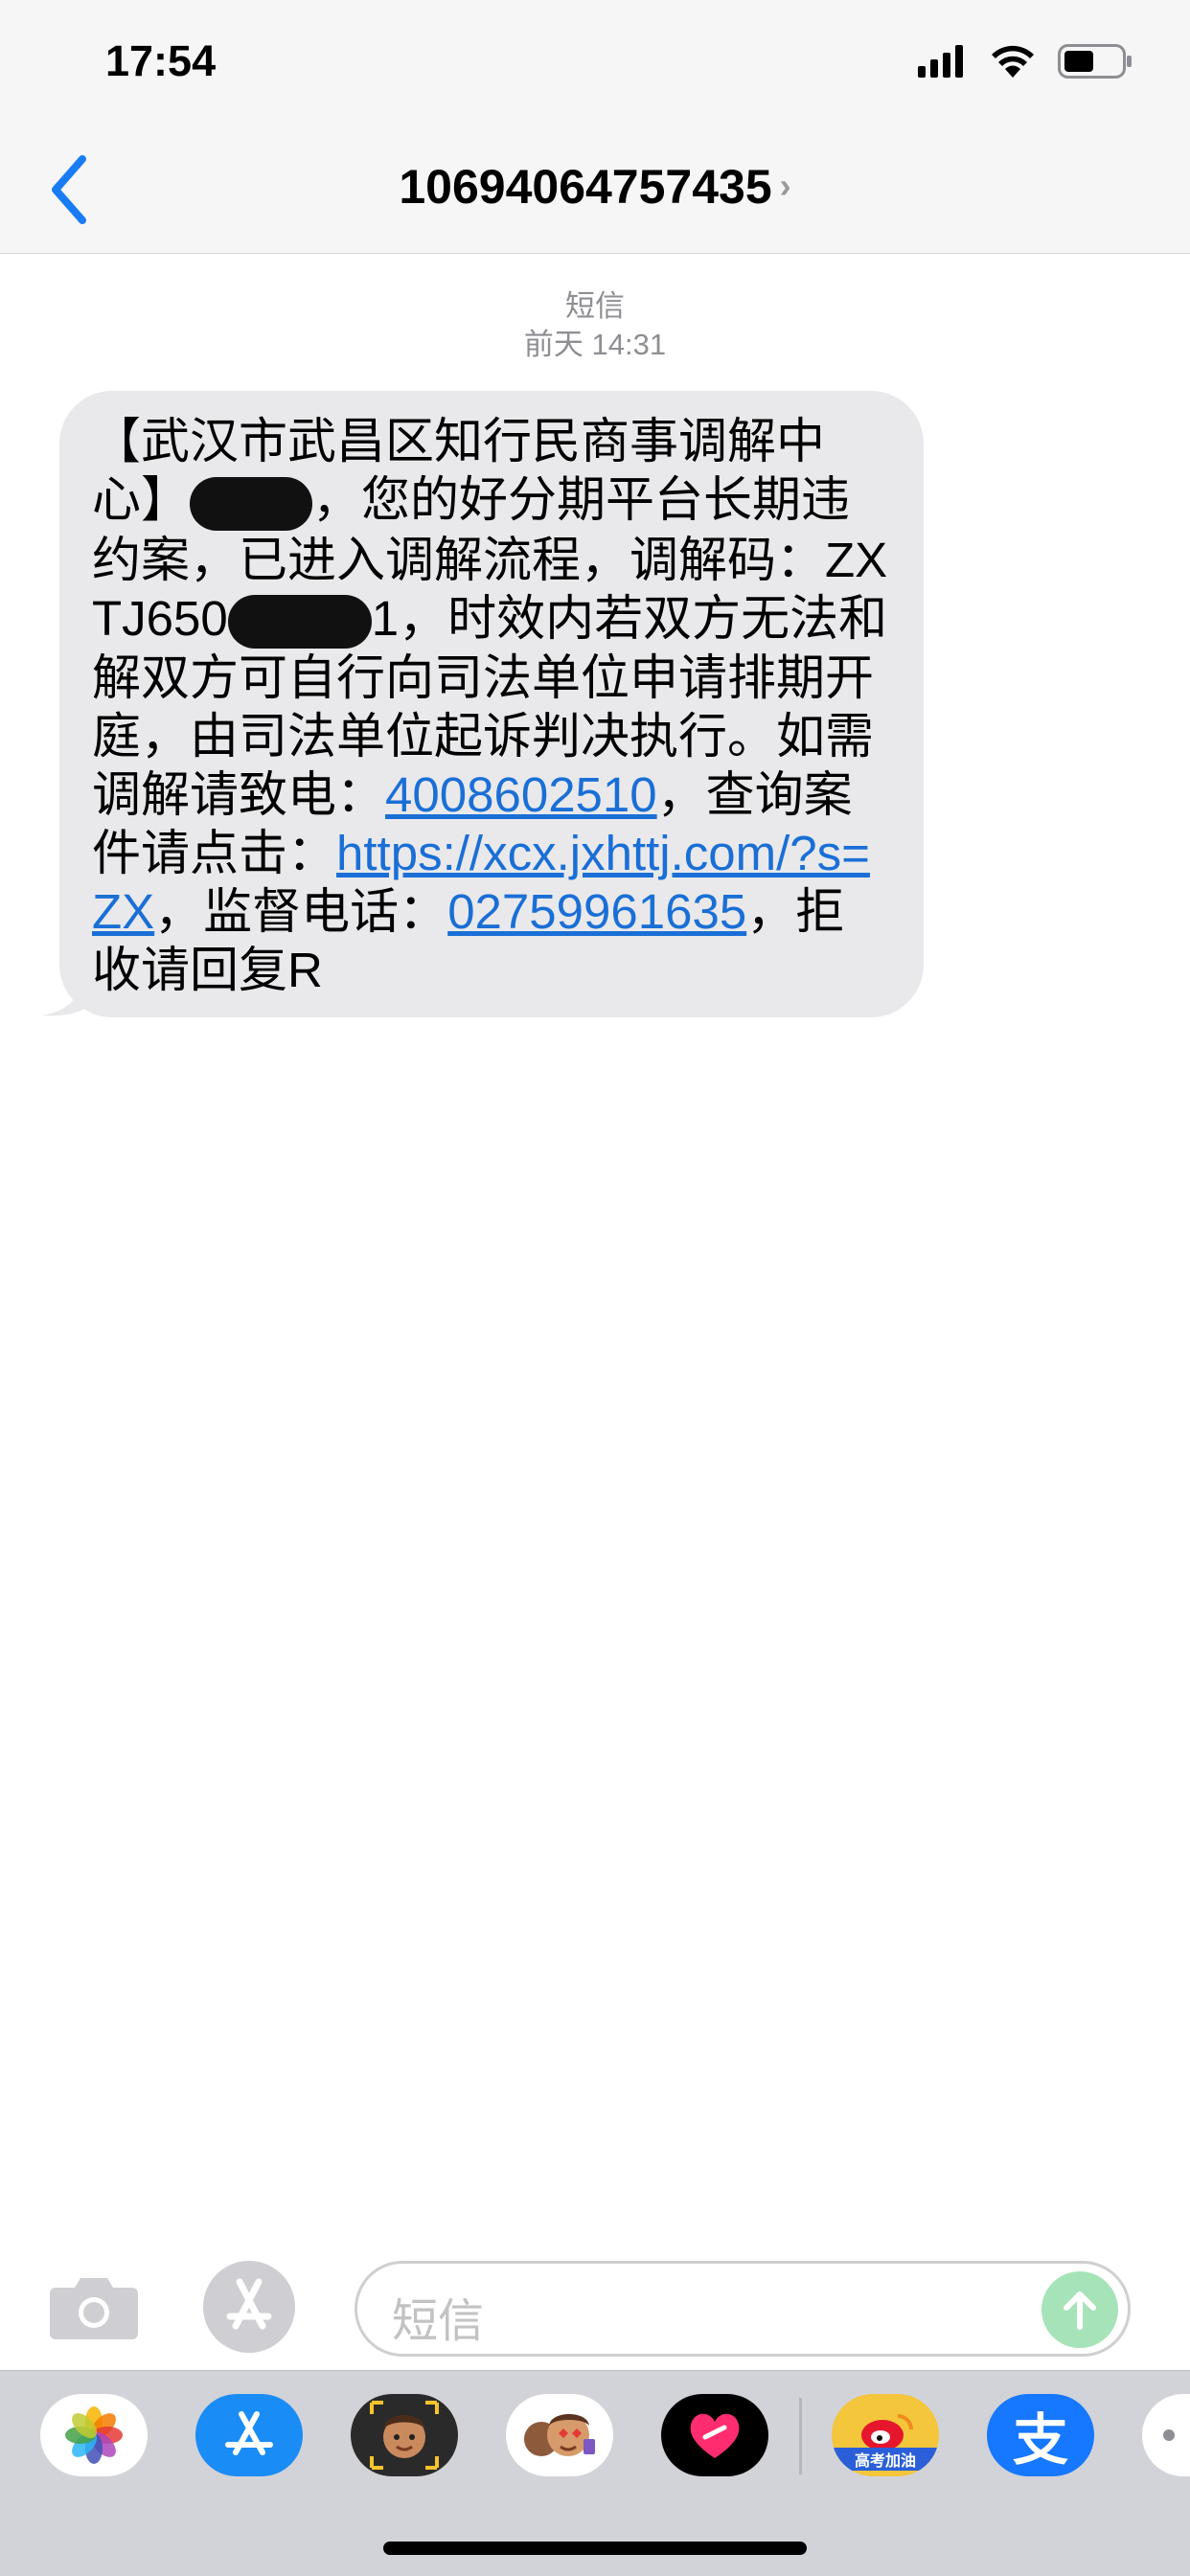 This screenshot has width=1190, height=2576. Describe the element at coordinates (886, 2435) in the screenshot. I see `weibo-app-icon: 高考加油` at that location.